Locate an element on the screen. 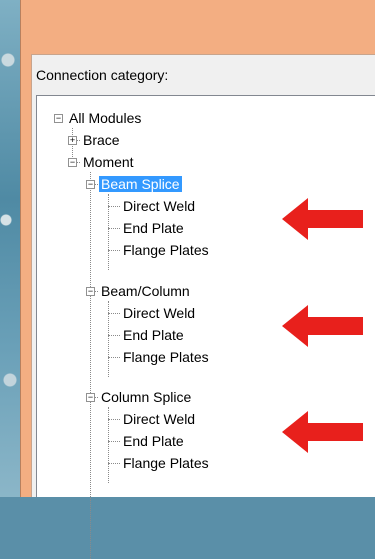  collapse-toggle-column-splice: − is located at coordinates (90, 397).